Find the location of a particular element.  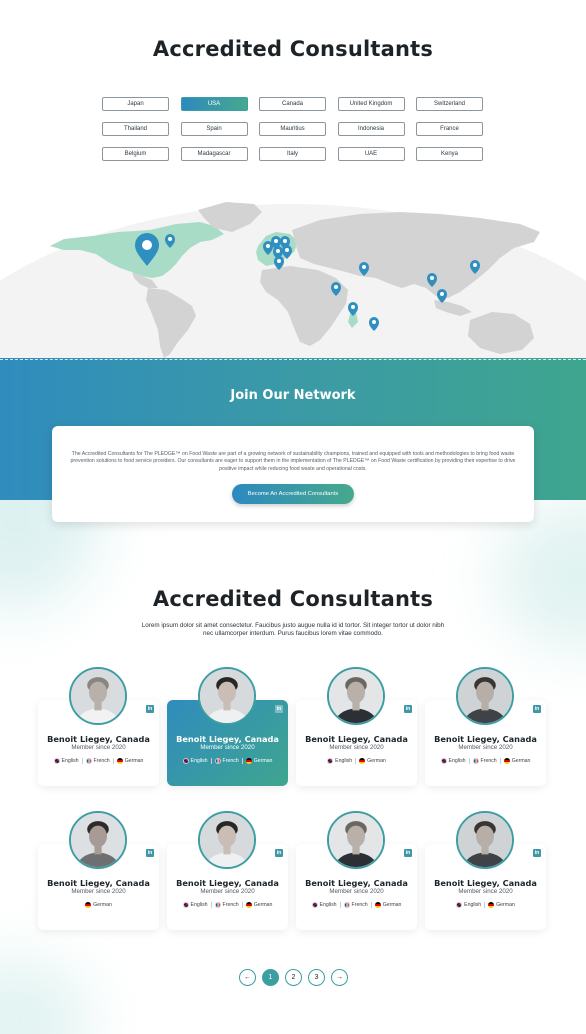

country-filter-france: France is located at coordinates (449, 129).